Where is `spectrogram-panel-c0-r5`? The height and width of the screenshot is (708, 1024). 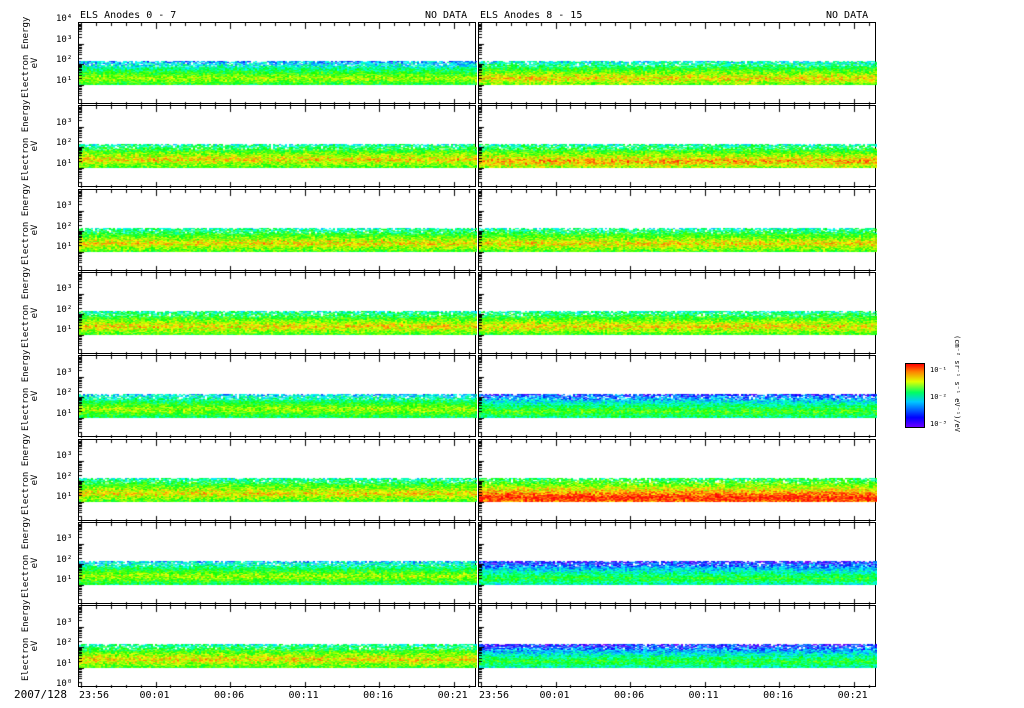 spectrogram-panel-c0-r5 is located at coordinates (277, 480).